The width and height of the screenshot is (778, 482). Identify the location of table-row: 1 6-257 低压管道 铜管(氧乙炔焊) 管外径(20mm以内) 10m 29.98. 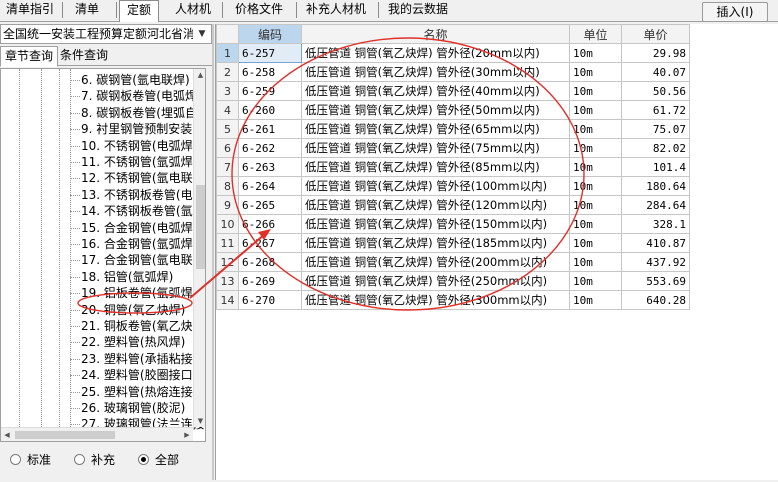
(453, 53).